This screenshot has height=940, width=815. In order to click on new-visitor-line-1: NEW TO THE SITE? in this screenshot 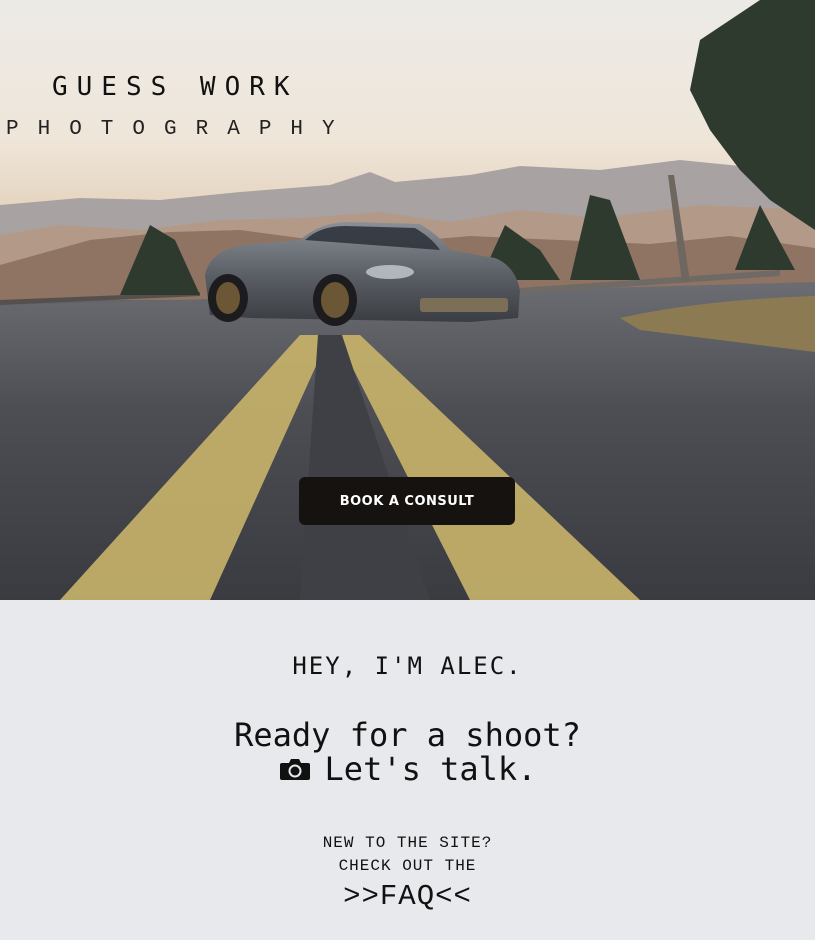, I will do `click(407, 843)`.